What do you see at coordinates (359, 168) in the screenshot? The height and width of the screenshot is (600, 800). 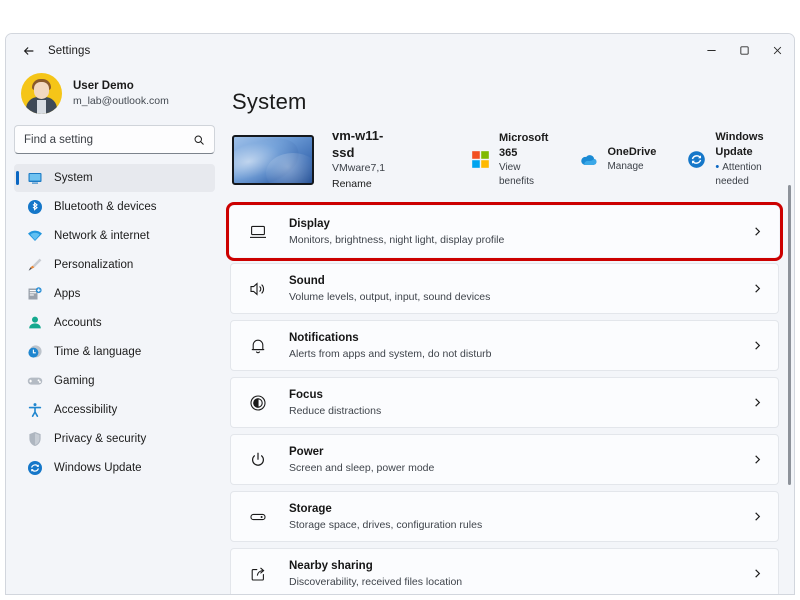 I see `device-model: VMware7,1` at bounding box center [359, 168].